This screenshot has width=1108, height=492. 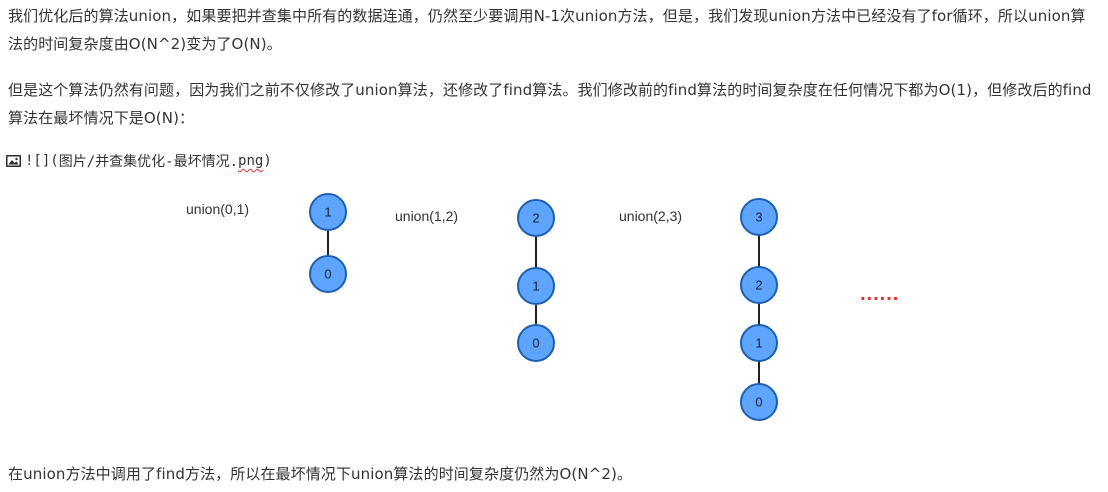 What do you see at coordinates (251, 161) in the screenshot?
I see `image-ref-extension: png` at bounding box center [251, 161].